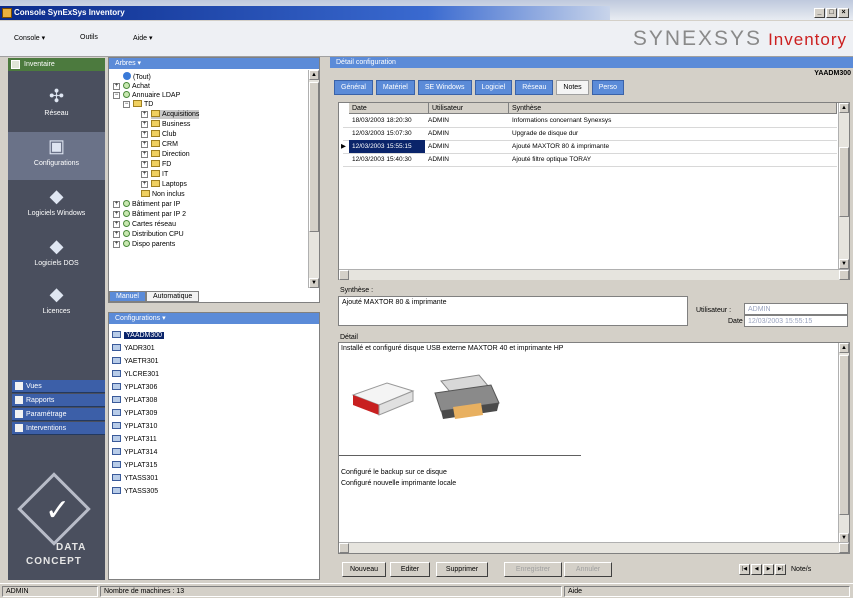 Image resolution: width=853 pixels, height=598 pixels. What do you see at coordinates (214, 63) in the screenshot?
I see `tree-header: Arbres ▾` at bounding box center [214, 63].